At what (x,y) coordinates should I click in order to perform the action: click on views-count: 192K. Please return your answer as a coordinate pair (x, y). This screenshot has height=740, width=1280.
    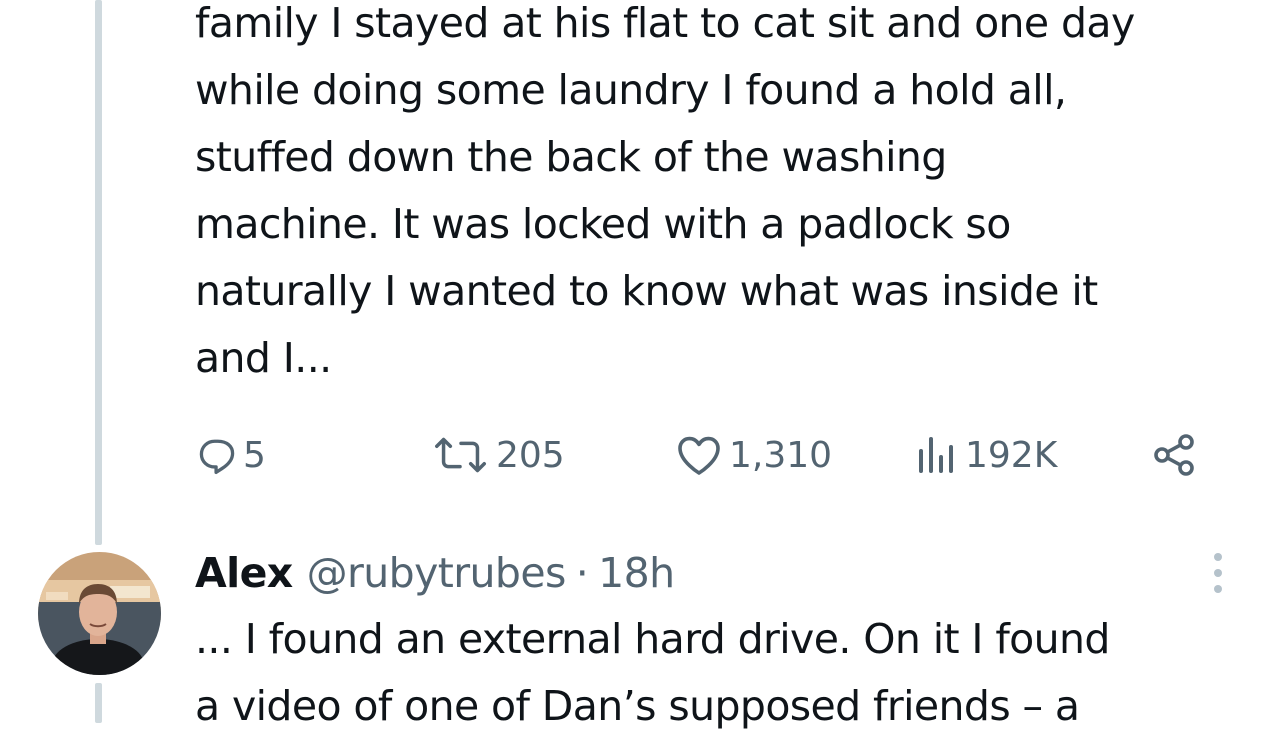
    Looking at the image, I should click on (1011, 455).